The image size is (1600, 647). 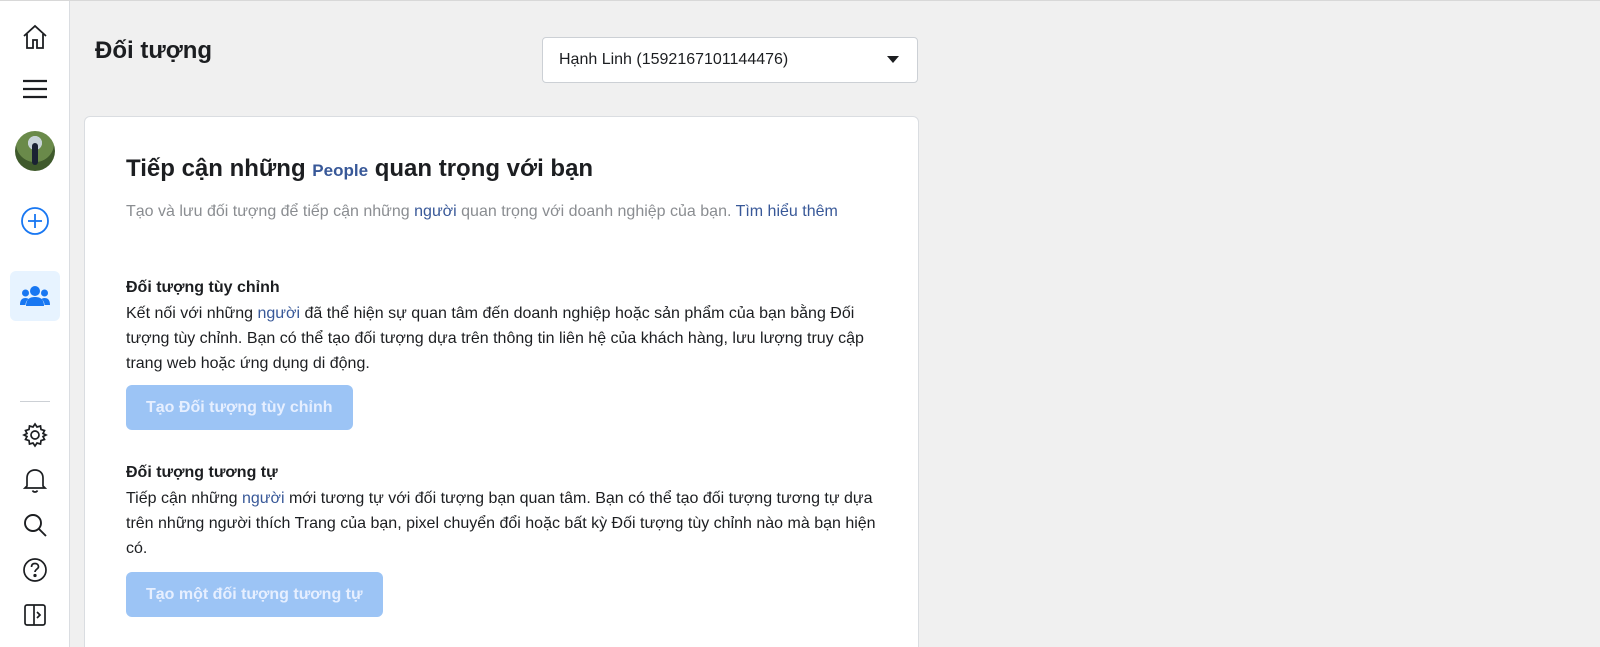 I want to click on notifications-button, so click(x=35, y=480).